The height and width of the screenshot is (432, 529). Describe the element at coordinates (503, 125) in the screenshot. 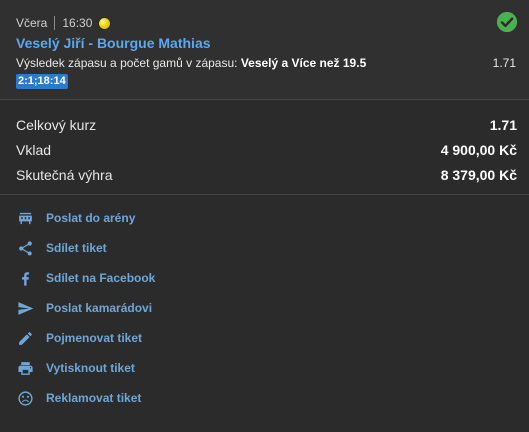

I see `total-odds-value: 1.71` at that location.